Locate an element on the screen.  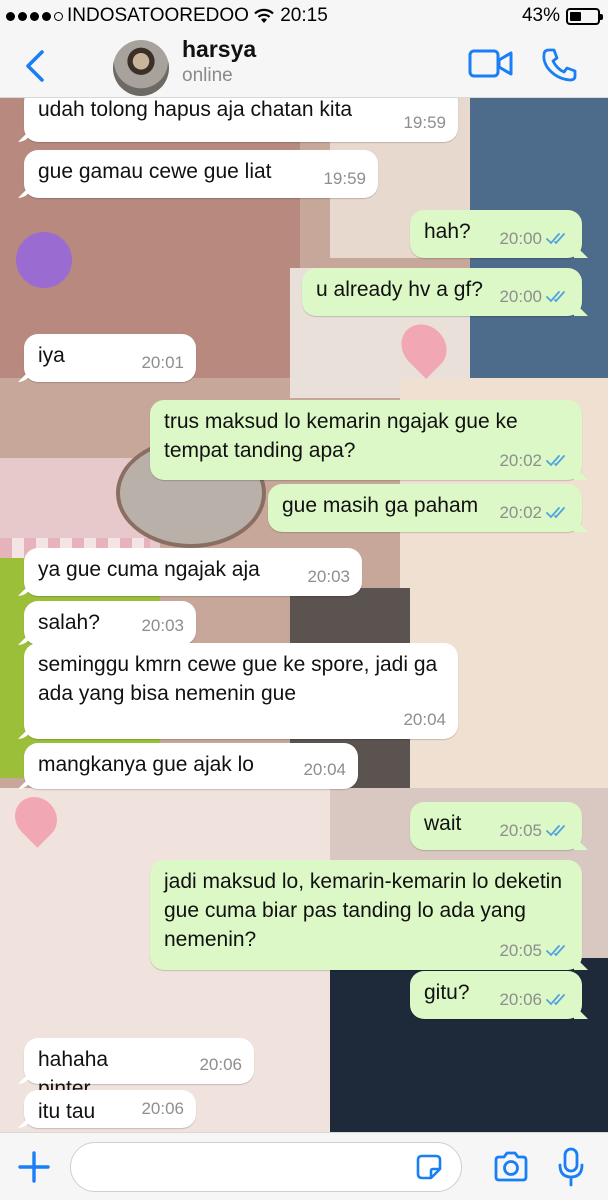
sticker-button is located at coordinates (429, 1167).